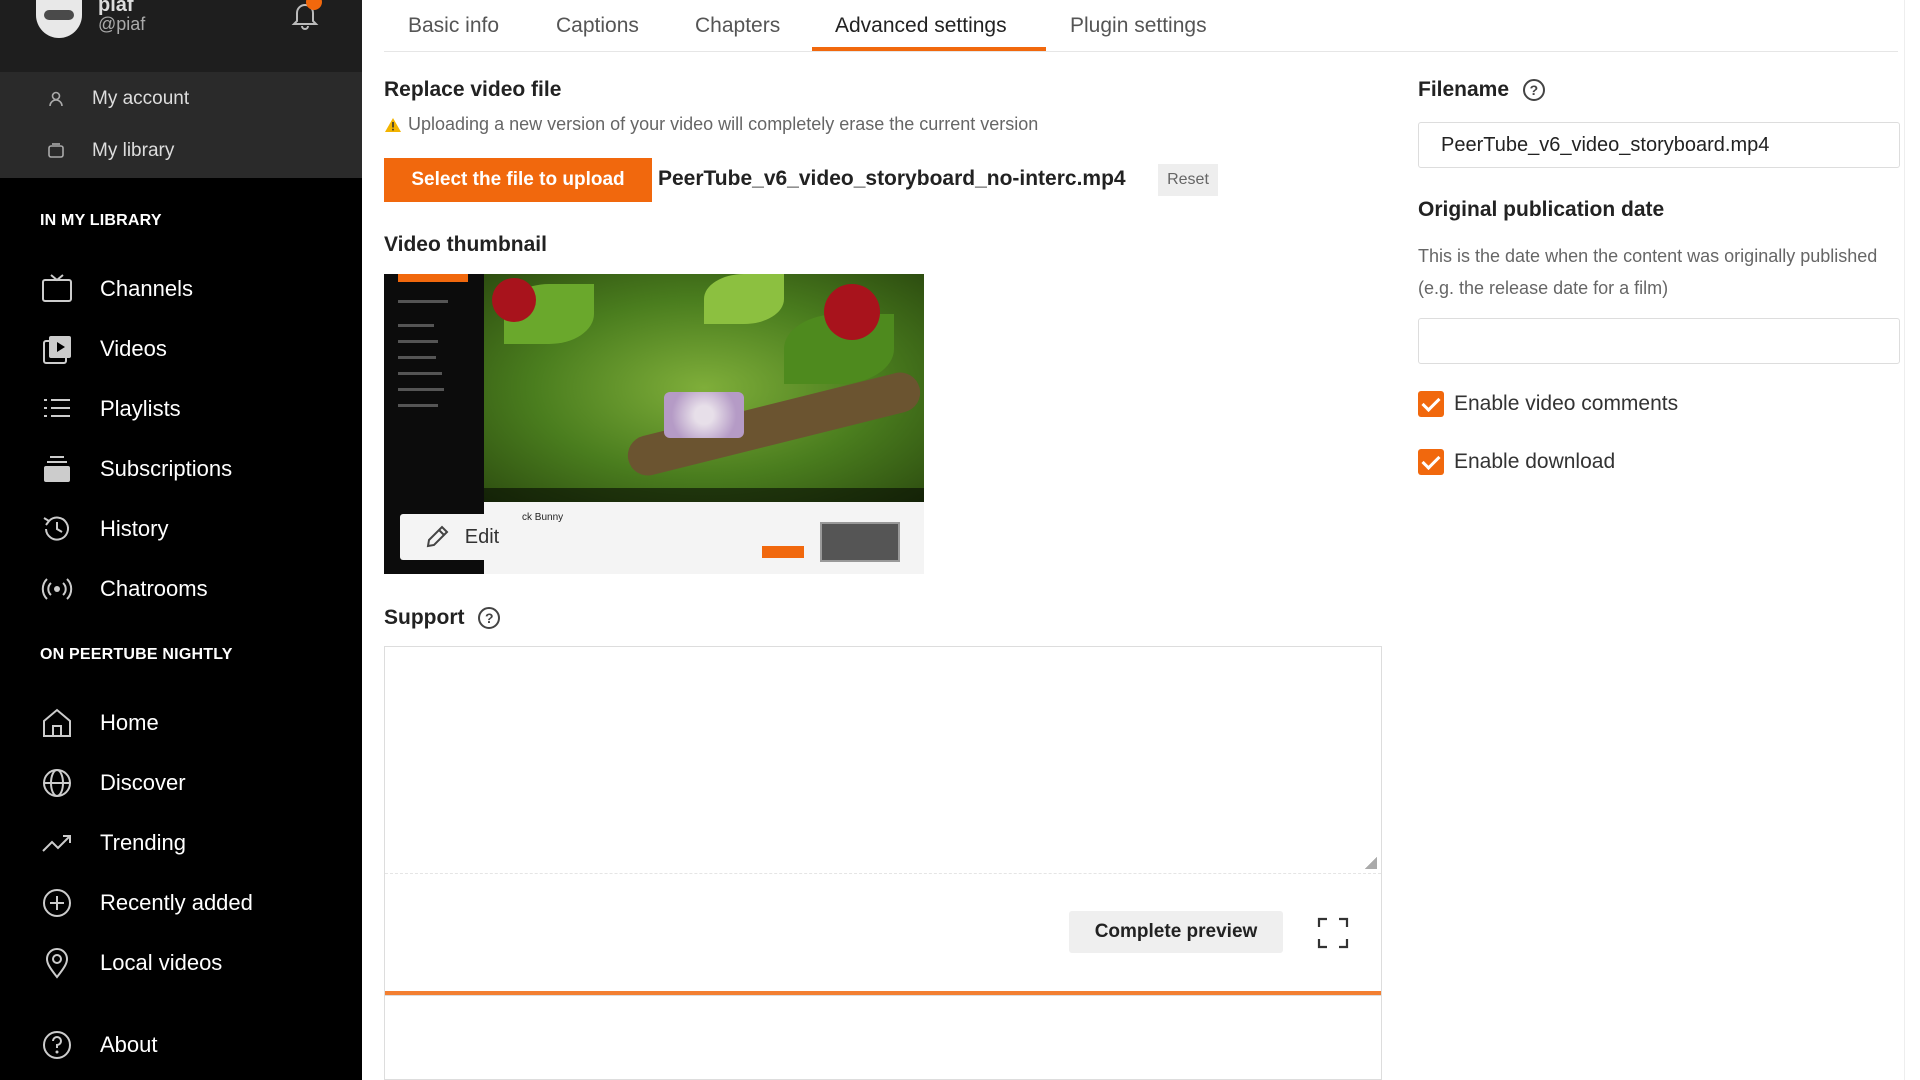  What do you see at coordinates (1138, 26) in the screenshot?
I see `tab-plugin-settings: Plugin settings` at bounding box center [1138, 26].